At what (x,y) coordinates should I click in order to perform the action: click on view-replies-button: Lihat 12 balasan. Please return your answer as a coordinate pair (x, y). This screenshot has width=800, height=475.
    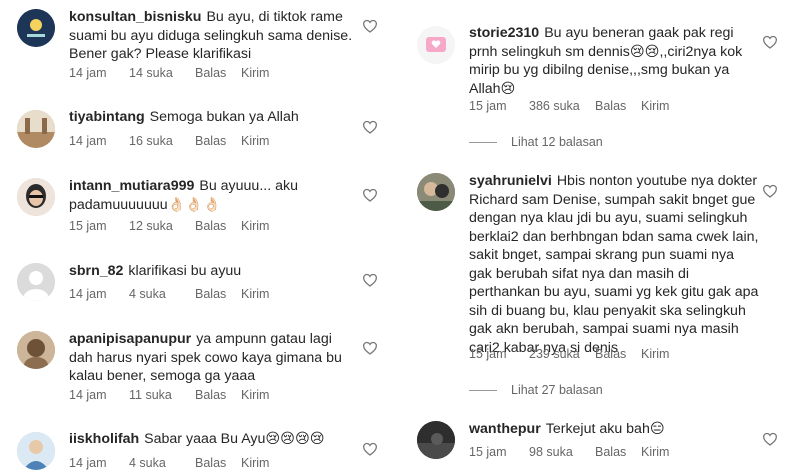
    Looking at the image, I should click on (536, 142).